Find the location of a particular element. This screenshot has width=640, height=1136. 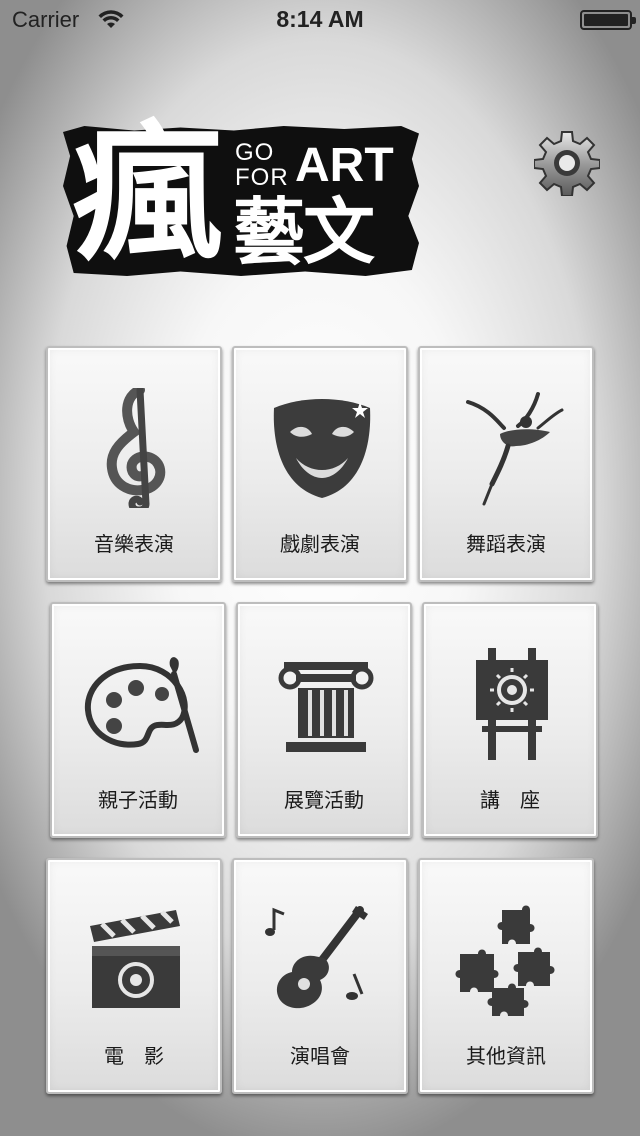

menu-tile-exhibition: 展覽活動 is located at coordinates (324, 720).